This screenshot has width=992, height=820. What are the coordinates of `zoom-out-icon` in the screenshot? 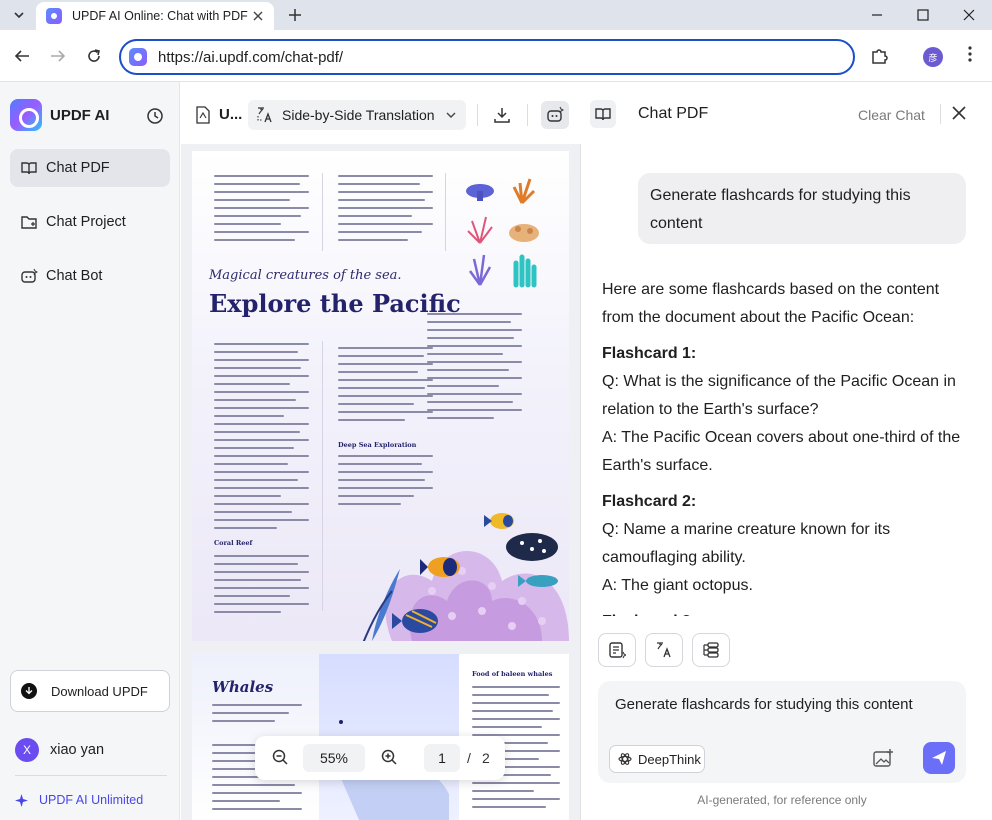 It's located at (280, 757).